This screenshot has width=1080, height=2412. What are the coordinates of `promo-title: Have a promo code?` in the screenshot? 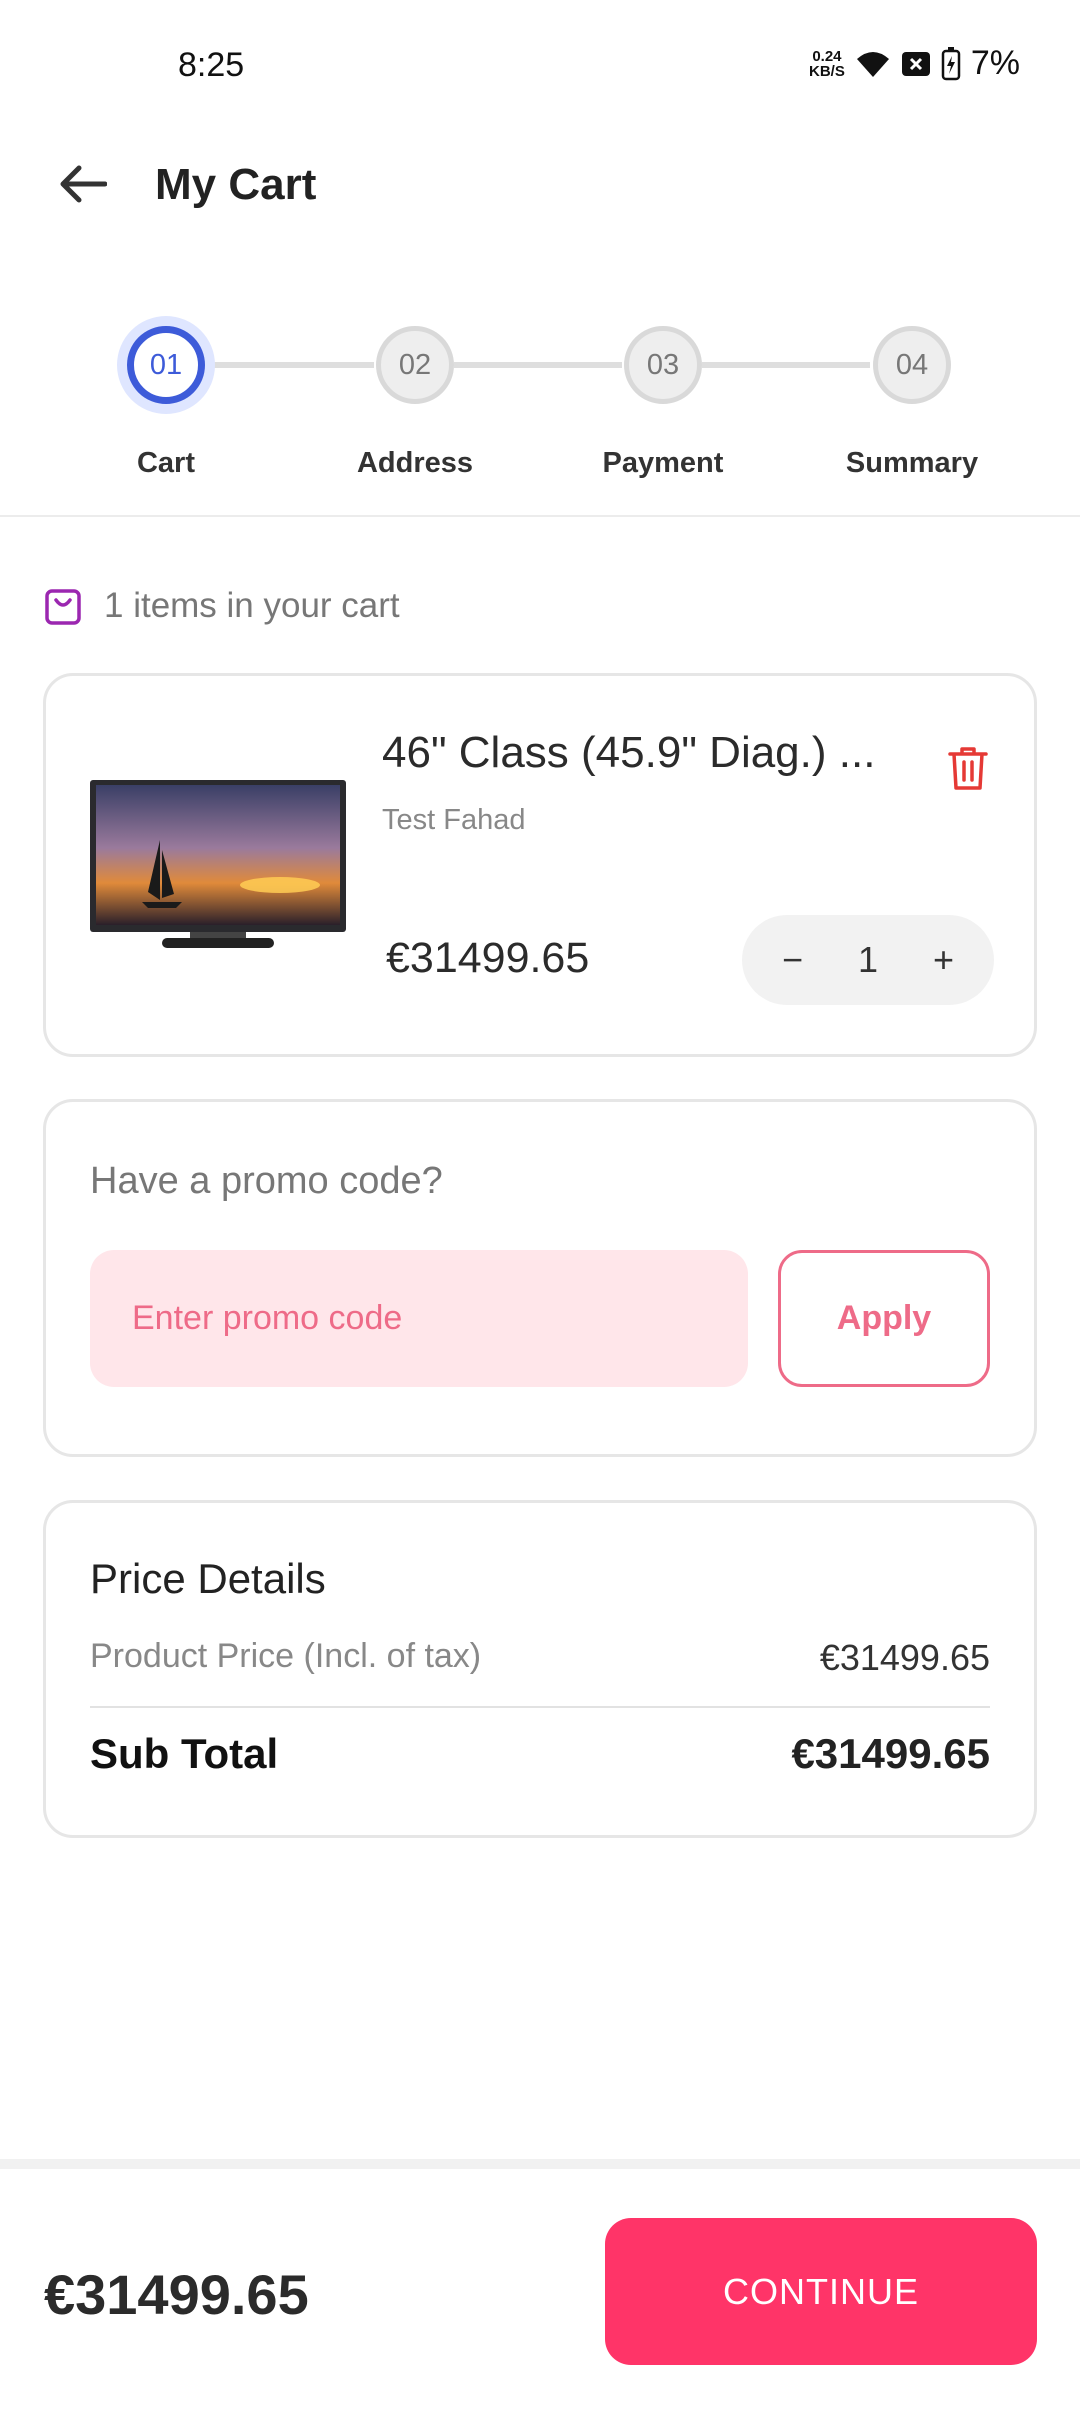 It's located at (266, 1181).